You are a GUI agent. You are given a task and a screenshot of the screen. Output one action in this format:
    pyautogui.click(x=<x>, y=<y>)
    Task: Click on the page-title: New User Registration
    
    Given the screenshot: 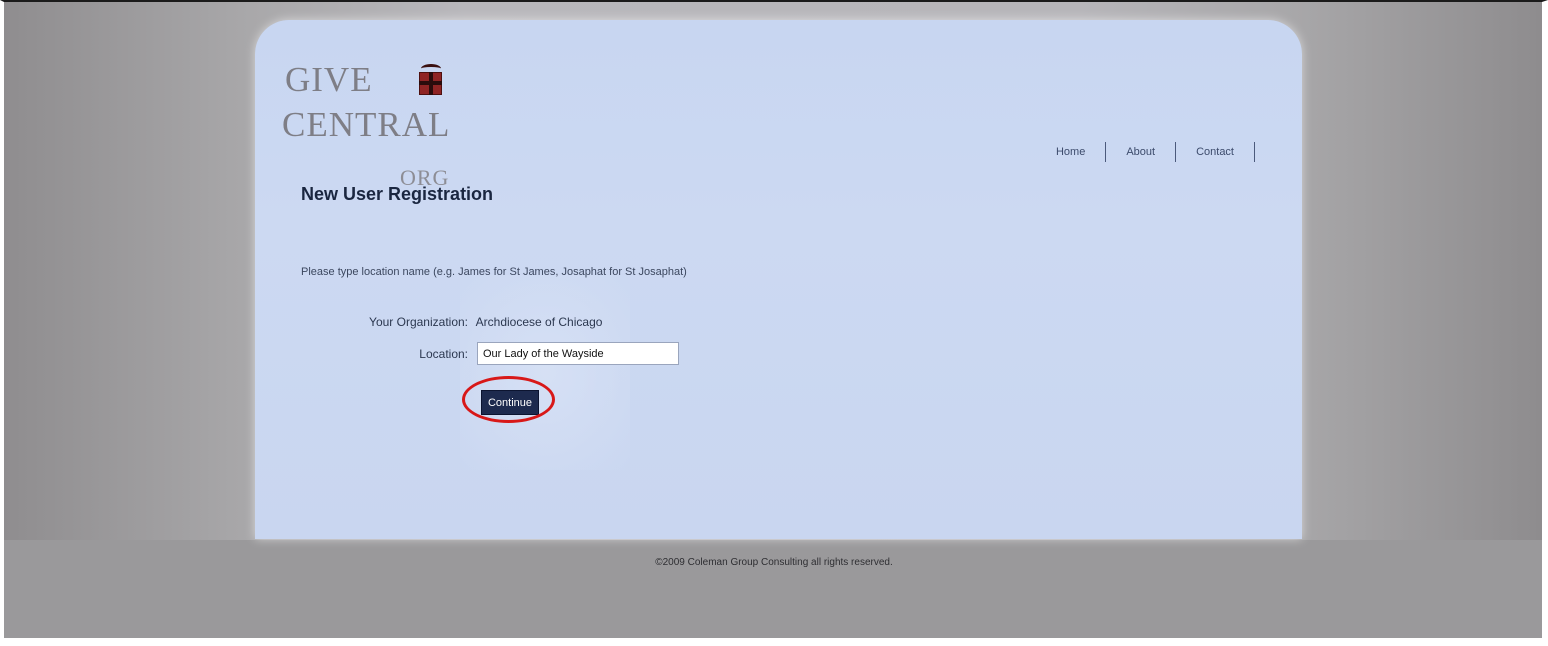 What is the action you would take?
    pyautogui.click(x=397, y=194)
    